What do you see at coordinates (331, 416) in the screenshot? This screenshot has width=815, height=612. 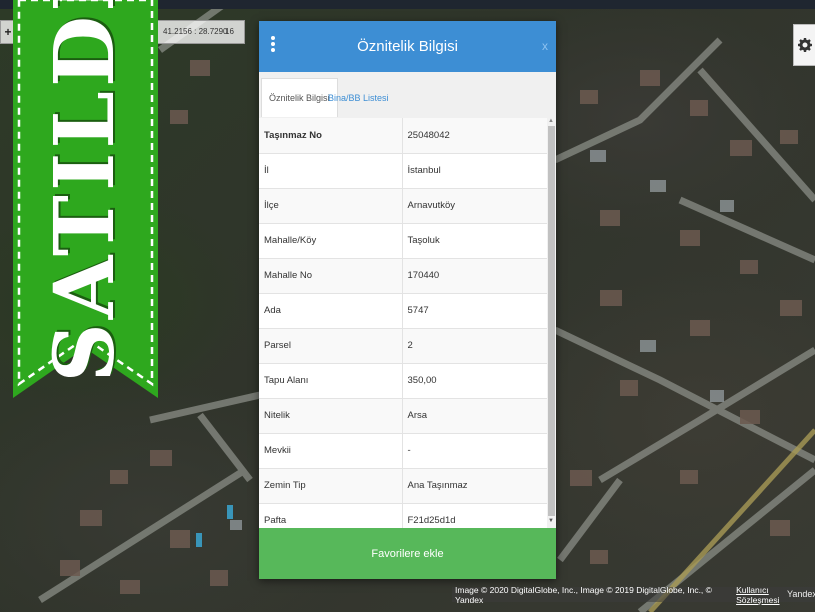 I see `row-key: Nitelik` at bounding box center [331, 416].